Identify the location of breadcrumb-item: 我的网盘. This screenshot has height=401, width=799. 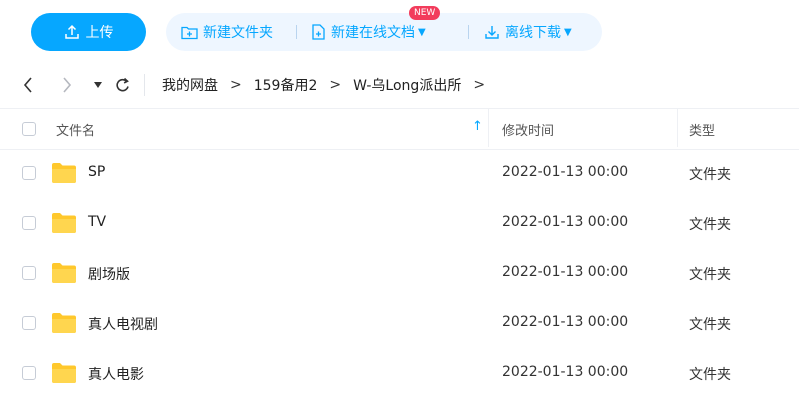
(190, 85).